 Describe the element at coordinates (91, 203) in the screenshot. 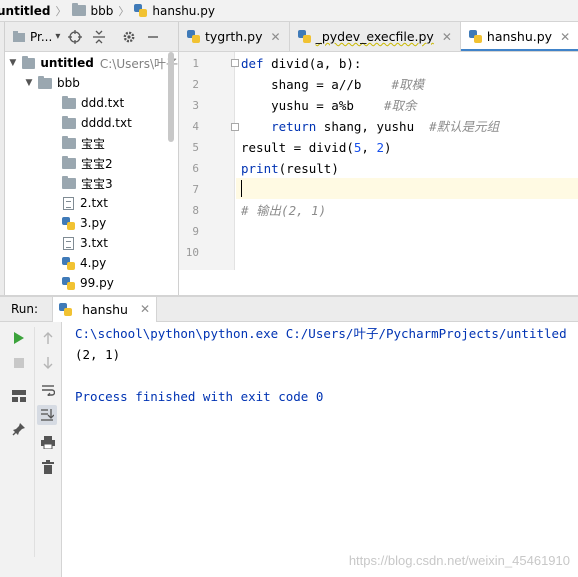

I see `tree-item-2-txt: 2.txt` at that location.